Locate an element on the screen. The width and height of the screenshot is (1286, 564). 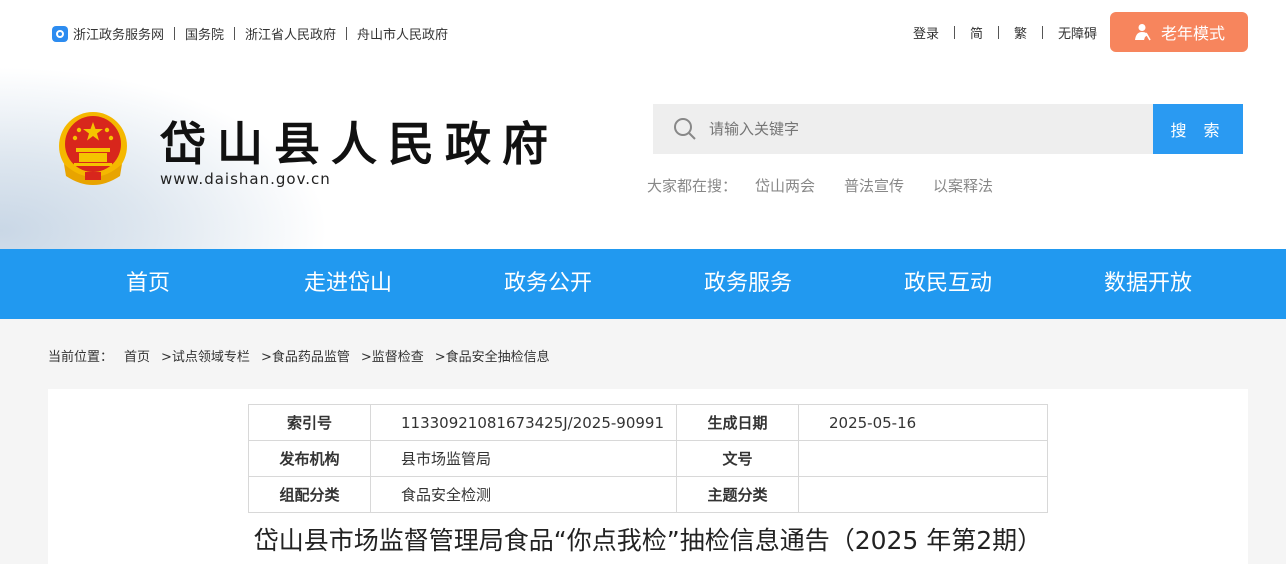
breadcrumb-item-home: 首页 is located at coordinates (137, 355).